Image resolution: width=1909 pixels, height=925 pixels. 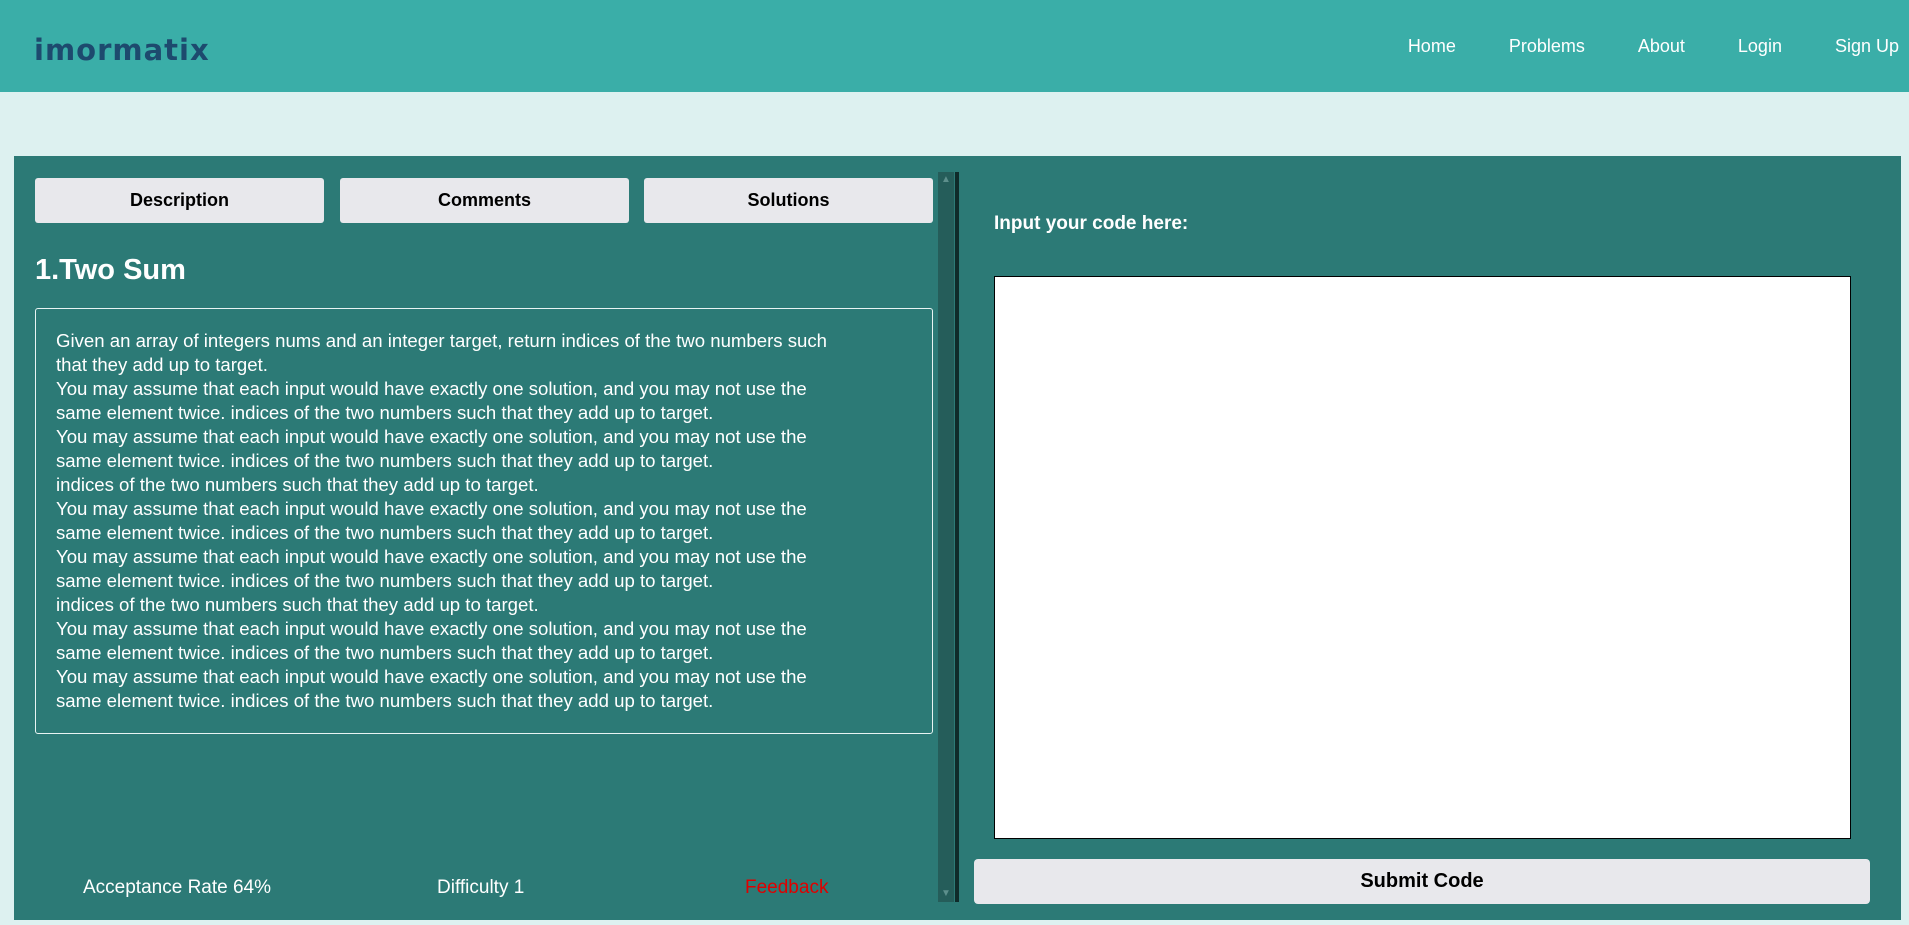 I want to click on site-logo: imormatix, so click(x=121, y=50).